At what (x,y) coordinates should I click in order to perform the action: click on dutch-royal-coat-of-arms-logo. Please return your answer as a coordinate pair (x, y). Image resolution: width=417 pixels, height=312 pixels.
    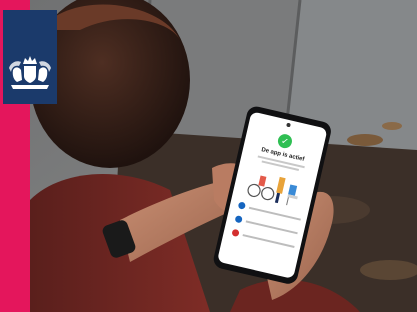
    Looking at the image, I should click on (30, 57).